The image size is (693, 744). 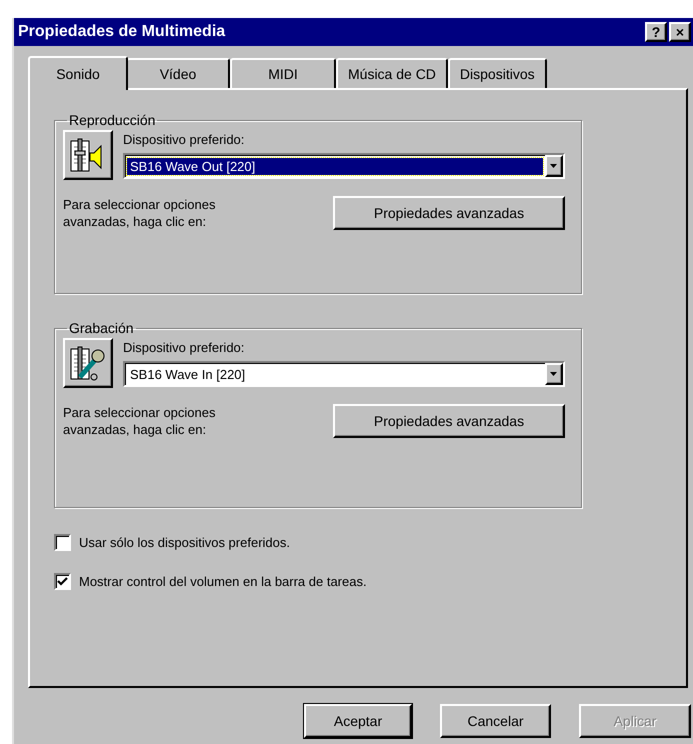 What do you see at coordinates (344, 374) in the screenshot?
I see `device-dropdown: SB16 Wave In [220]` at bounding box center [344, 374].